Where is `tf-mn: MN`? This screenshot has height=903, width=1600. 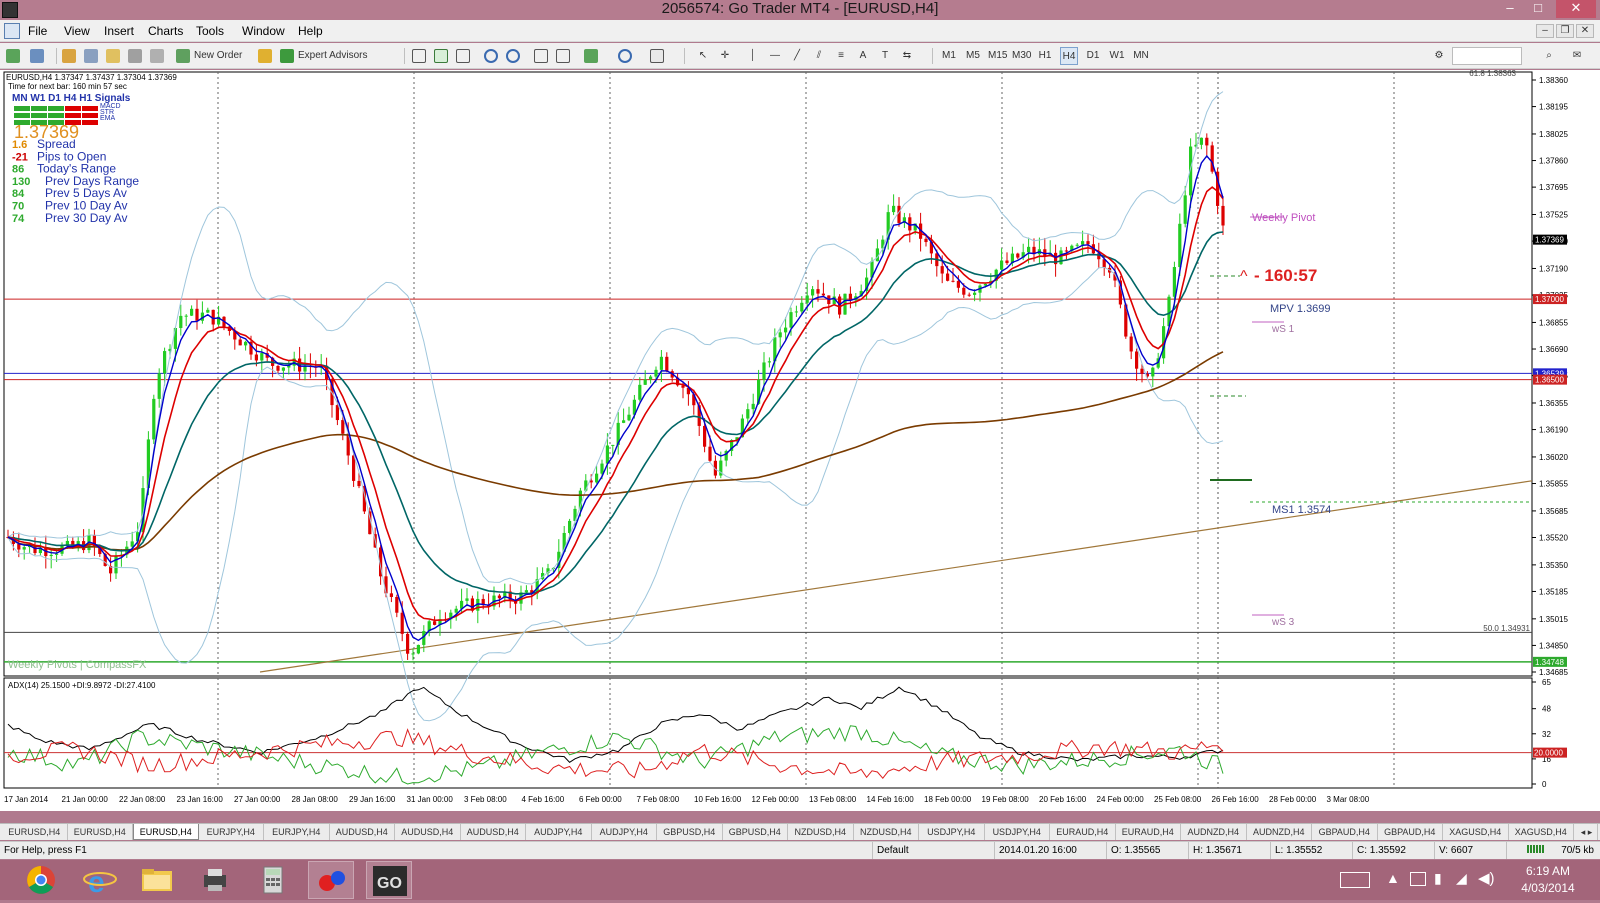 tf-mn: MN is located at coordinates (1141, 56).